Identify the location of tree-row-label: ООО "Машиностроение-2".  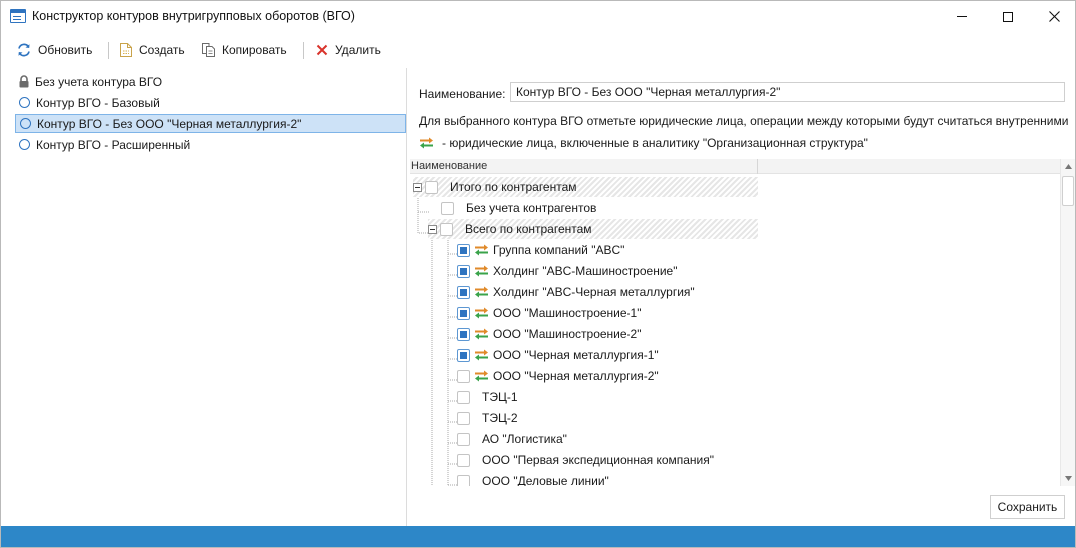
(567, 334).